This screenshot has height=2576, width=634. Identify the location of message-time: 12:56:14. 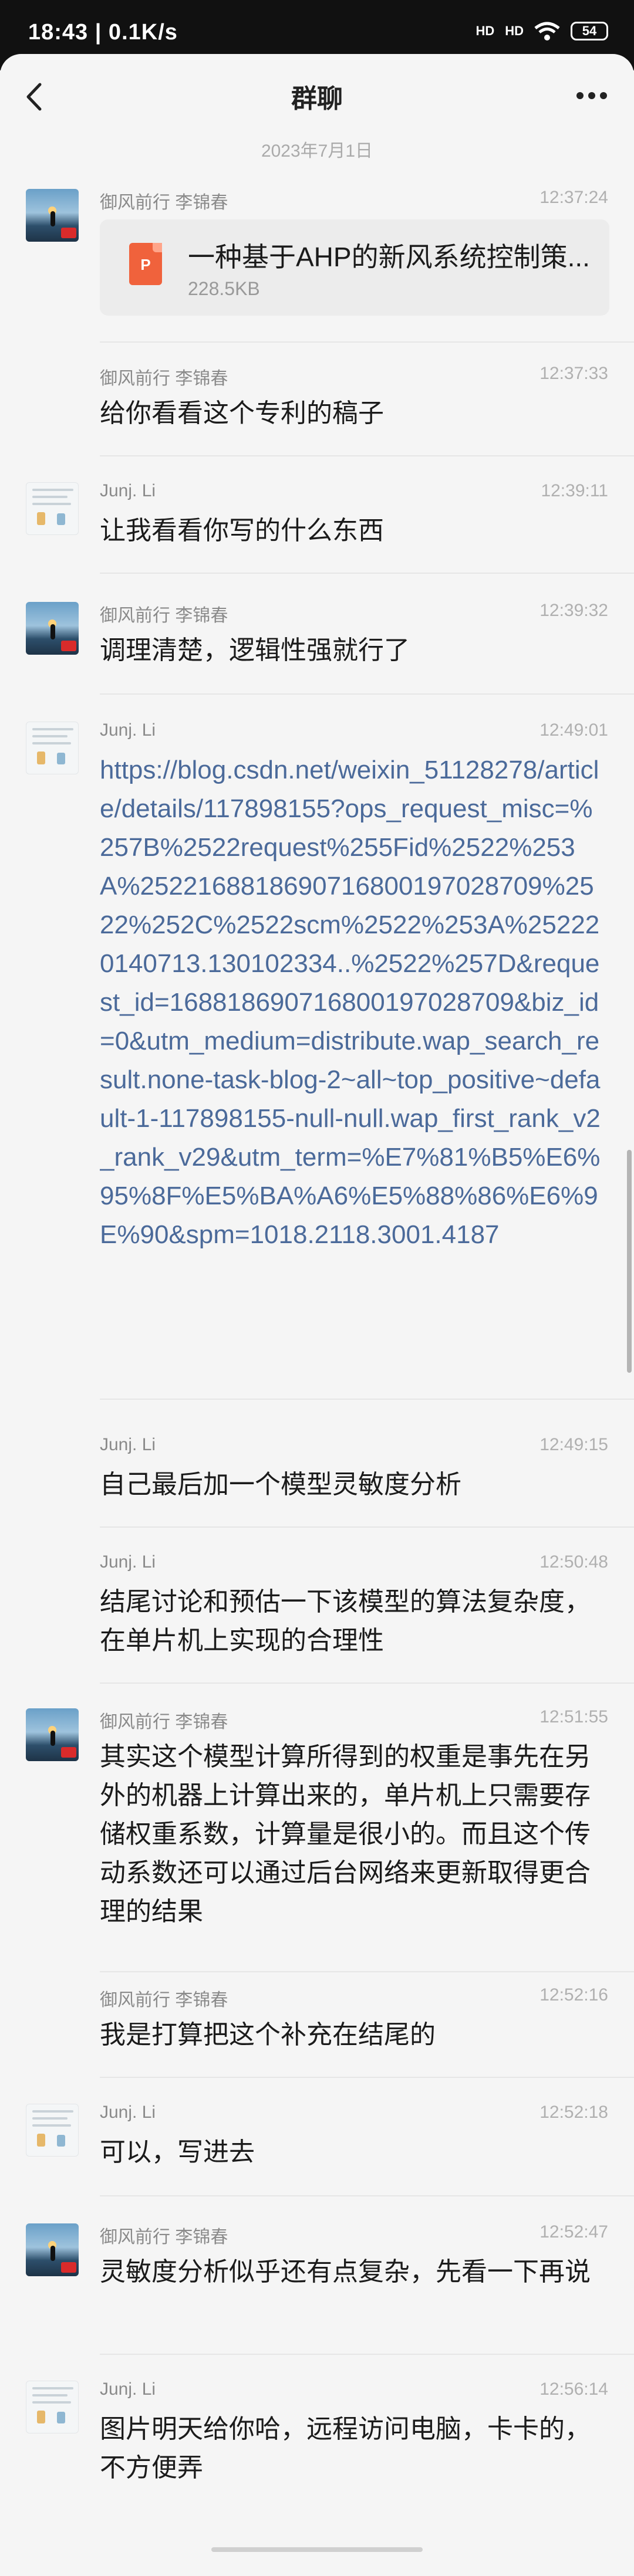
(573, 2389).